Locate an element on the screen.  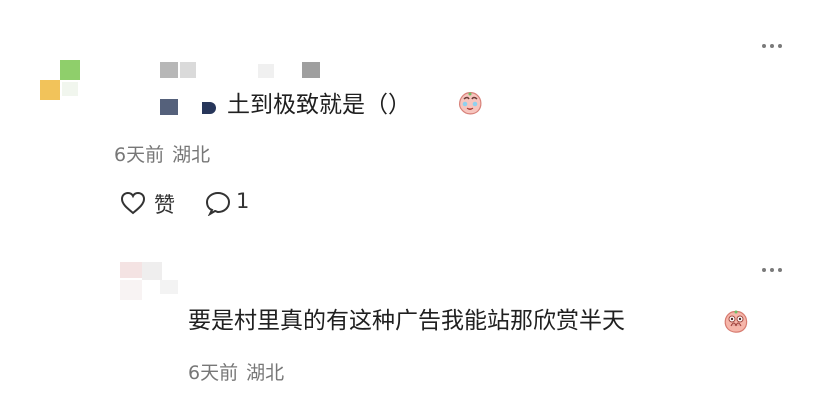
crying-face-emoji-icon is located at coordinates (470, 103).